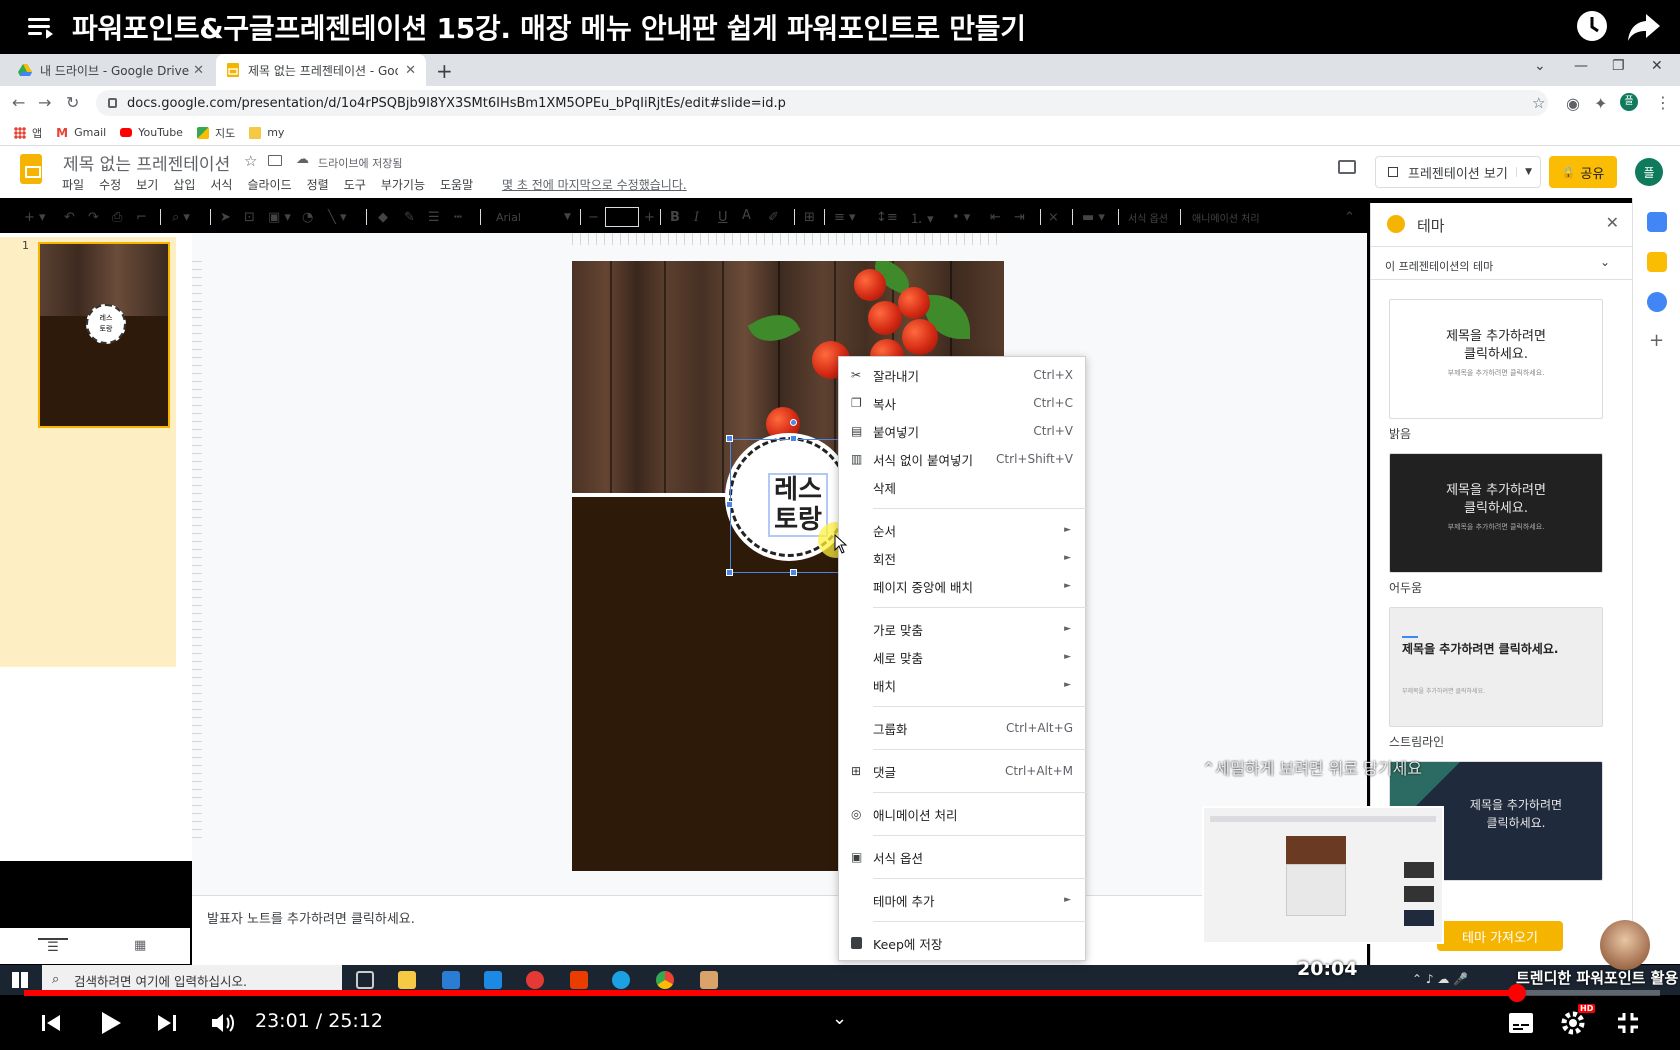 The height and width of the screenshot is (1050, 1680). I want to click on collapse-toolbar-icon: ⌃, so click(1349, 217).